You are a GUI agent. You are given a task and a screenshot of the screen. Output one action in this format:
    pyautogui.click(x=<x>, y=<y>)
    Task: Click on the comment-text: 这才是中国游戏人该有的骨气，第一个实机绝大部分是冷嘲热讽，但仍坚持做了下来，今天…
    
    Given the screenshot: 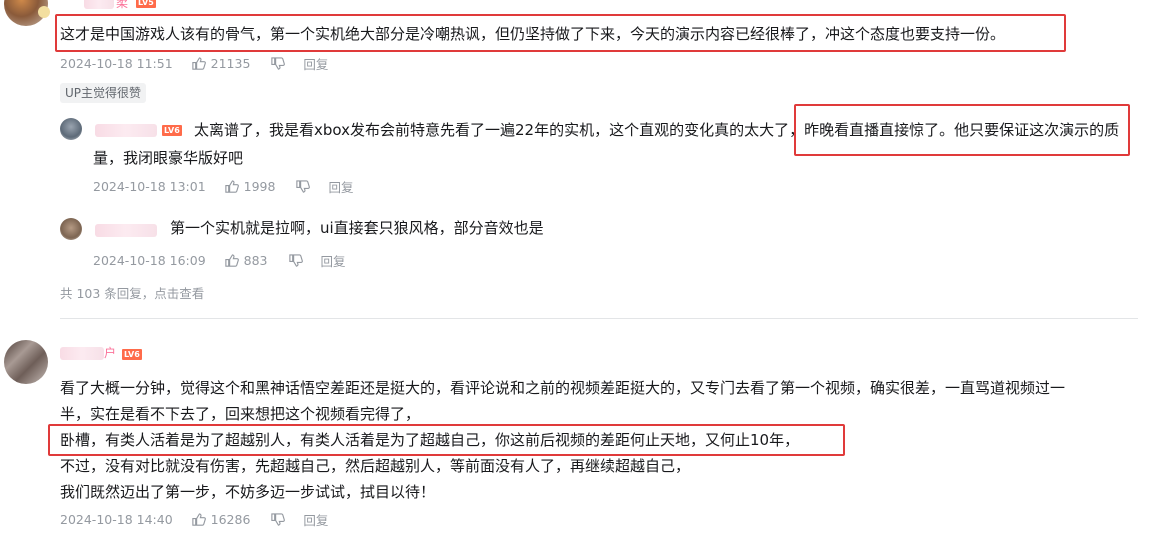 What is the action you would take?
    pyautogui.click(x=533, y=34)
    